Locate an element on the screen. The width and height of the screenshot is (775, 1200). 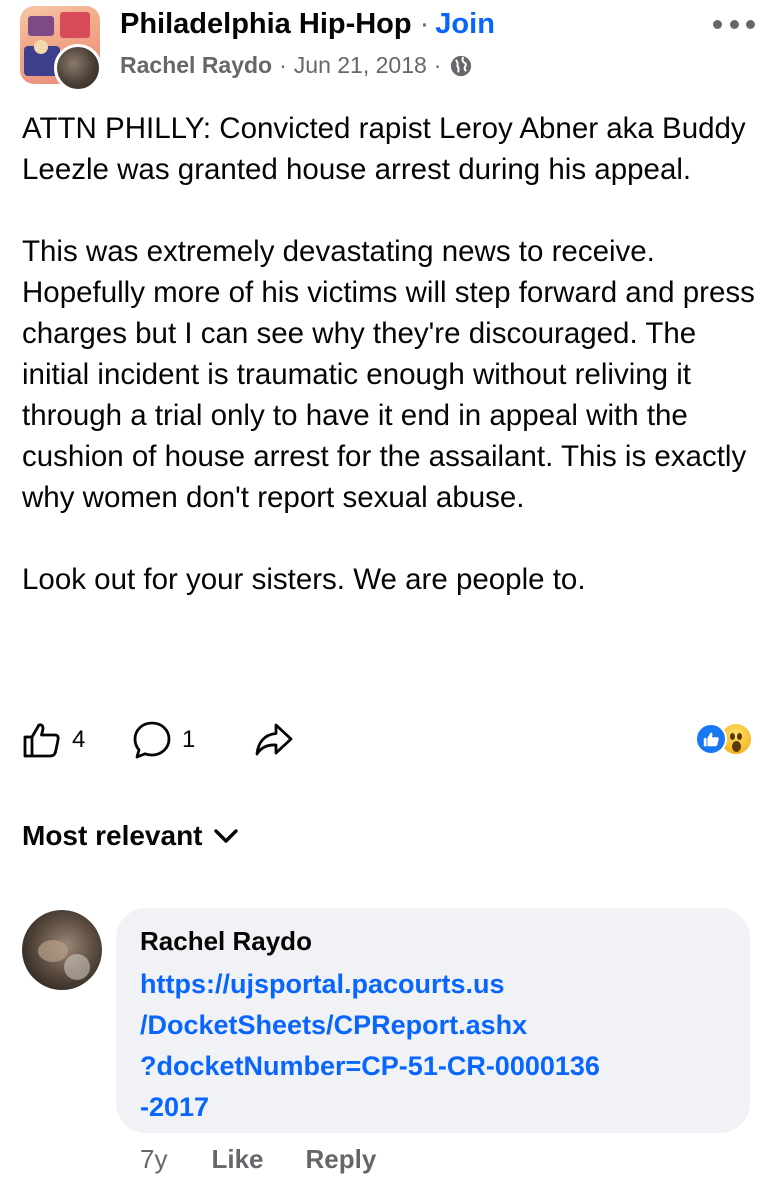
group-name-link: Philadelphia Hip-Hop is located at coordinates (266, 24).